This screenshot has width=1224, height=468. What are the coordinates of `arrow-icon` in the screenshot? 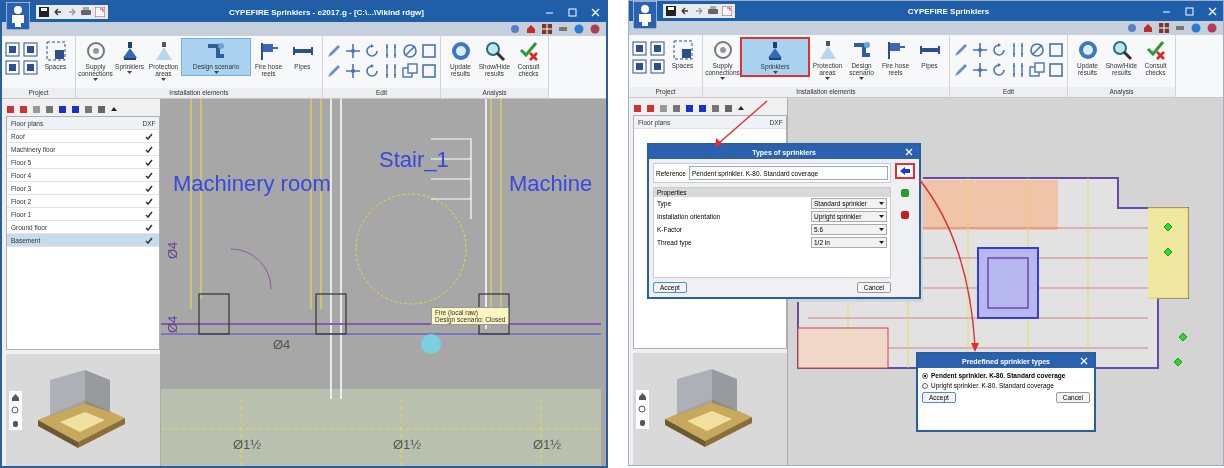 It's located at (905, 171).